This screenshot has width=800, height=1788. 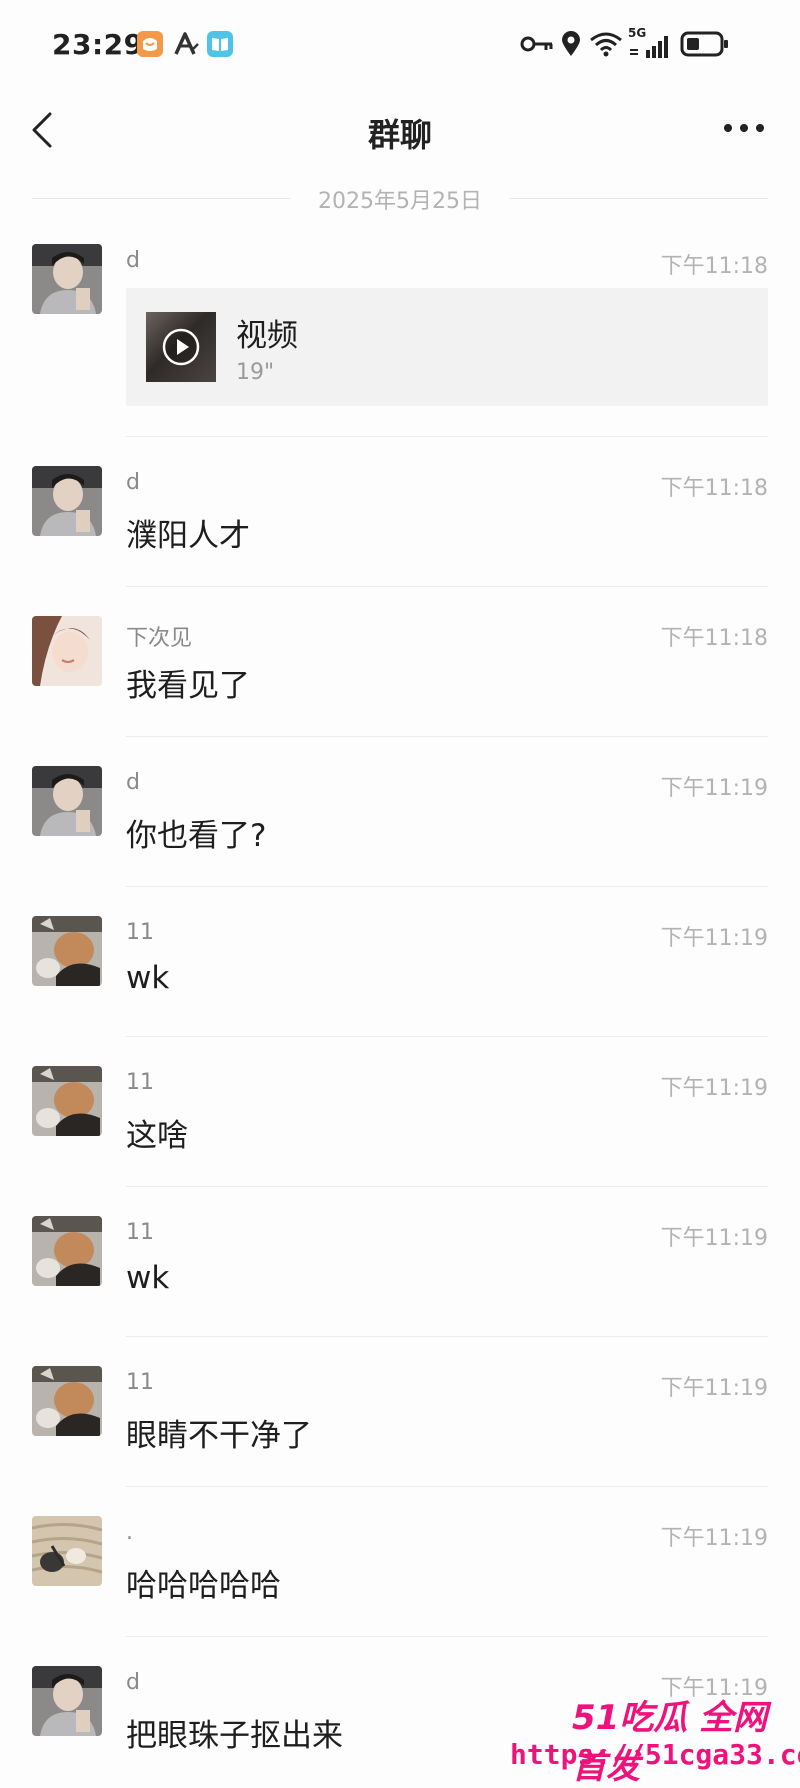 I want to click on font-a-icon, so click(x=186, y=43).